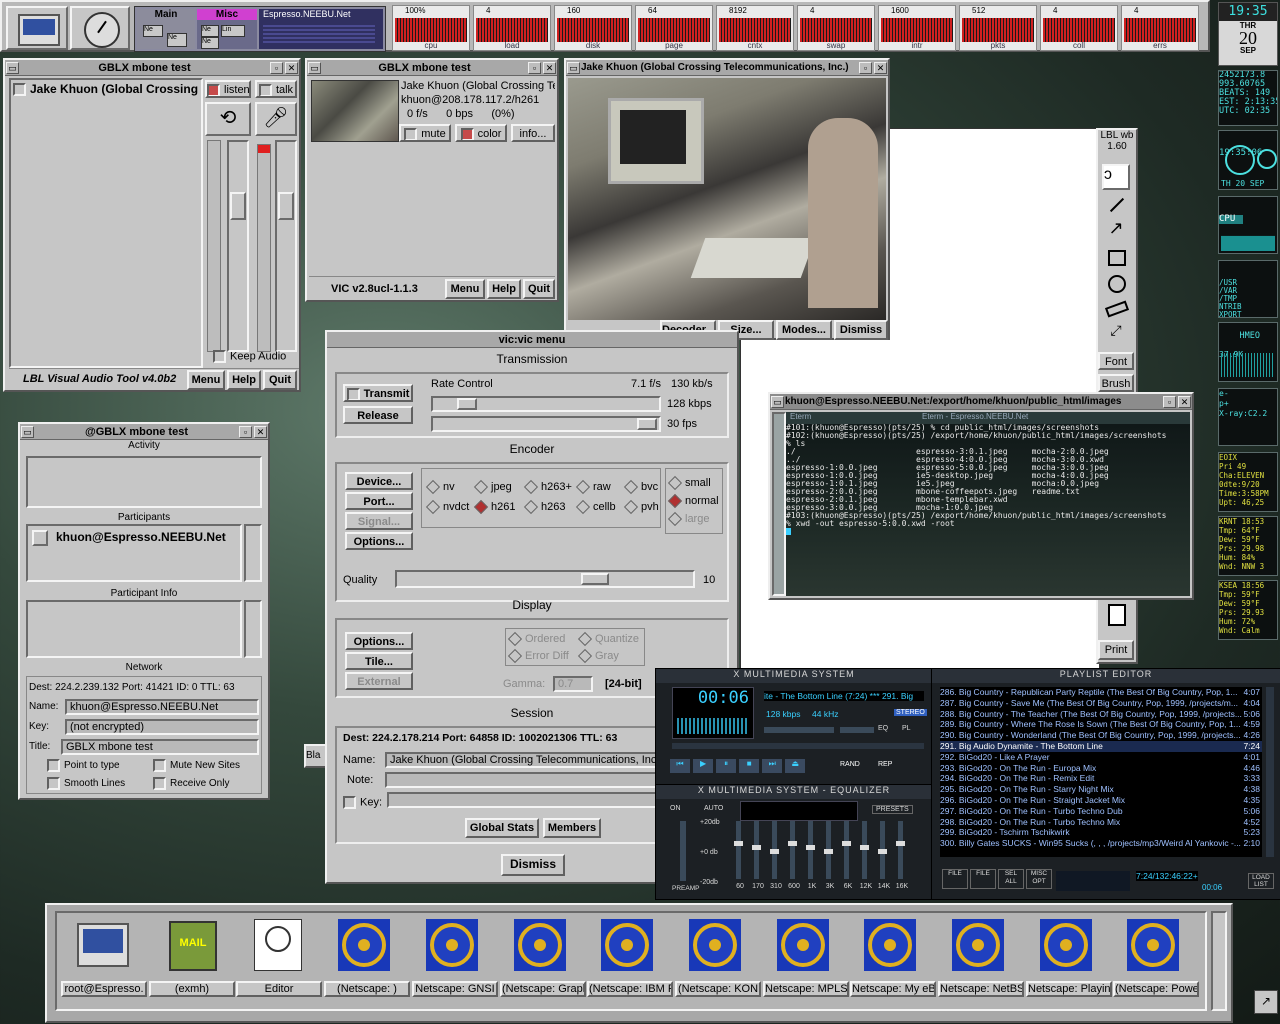 This screenshot has height=1024, width=1280. Describe the element at coordinates (378, 415) in the screenshot. I see `release-button: Release` at that location.